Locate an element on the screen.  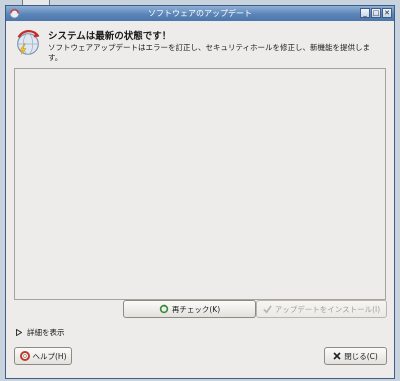
window-controls: _ □ ✕ is located at coordinates (376, 13).